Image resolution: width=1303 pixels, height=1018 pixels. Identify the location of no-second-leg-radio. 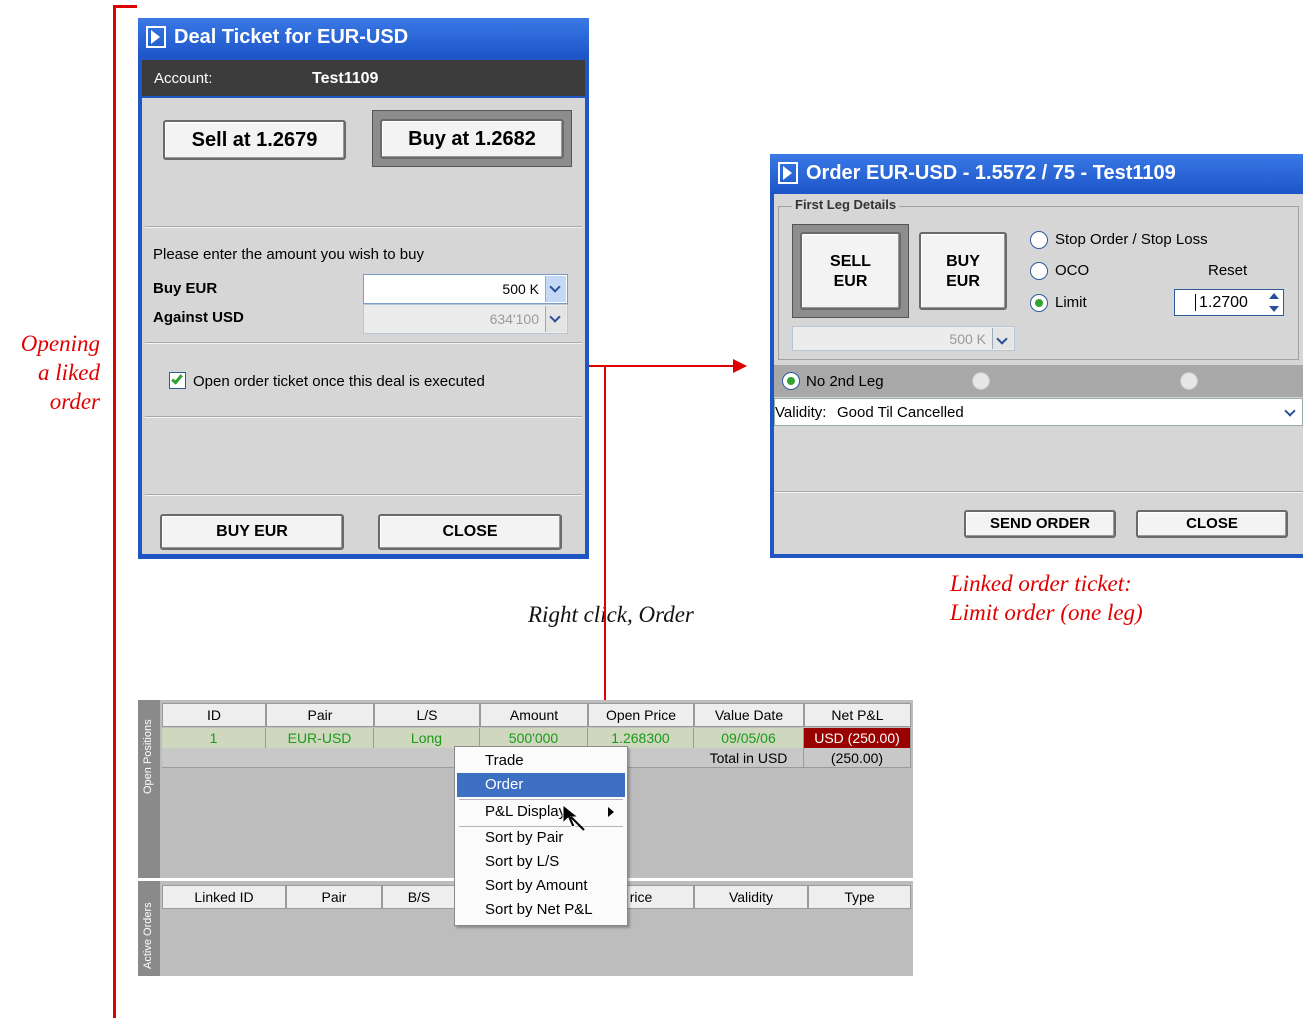
(791, 381).